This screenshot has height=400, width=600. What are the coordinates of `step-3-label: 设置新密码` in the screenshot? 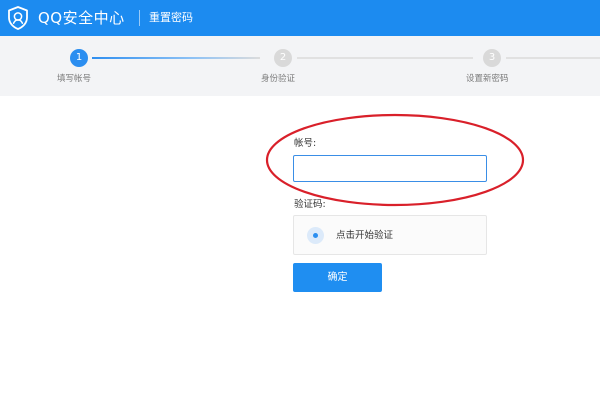 It's located at (487, 79).